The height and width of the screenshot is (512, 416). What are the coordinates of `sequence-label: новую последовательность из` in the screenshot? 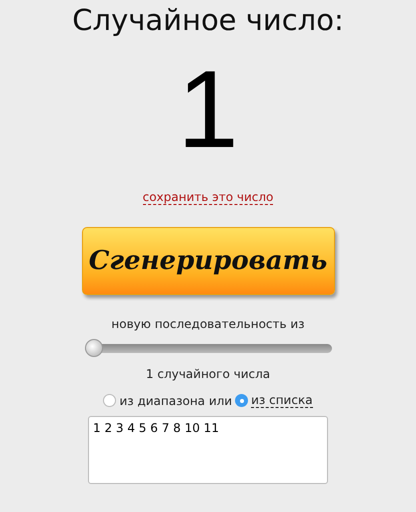 It's located at (208, 324).